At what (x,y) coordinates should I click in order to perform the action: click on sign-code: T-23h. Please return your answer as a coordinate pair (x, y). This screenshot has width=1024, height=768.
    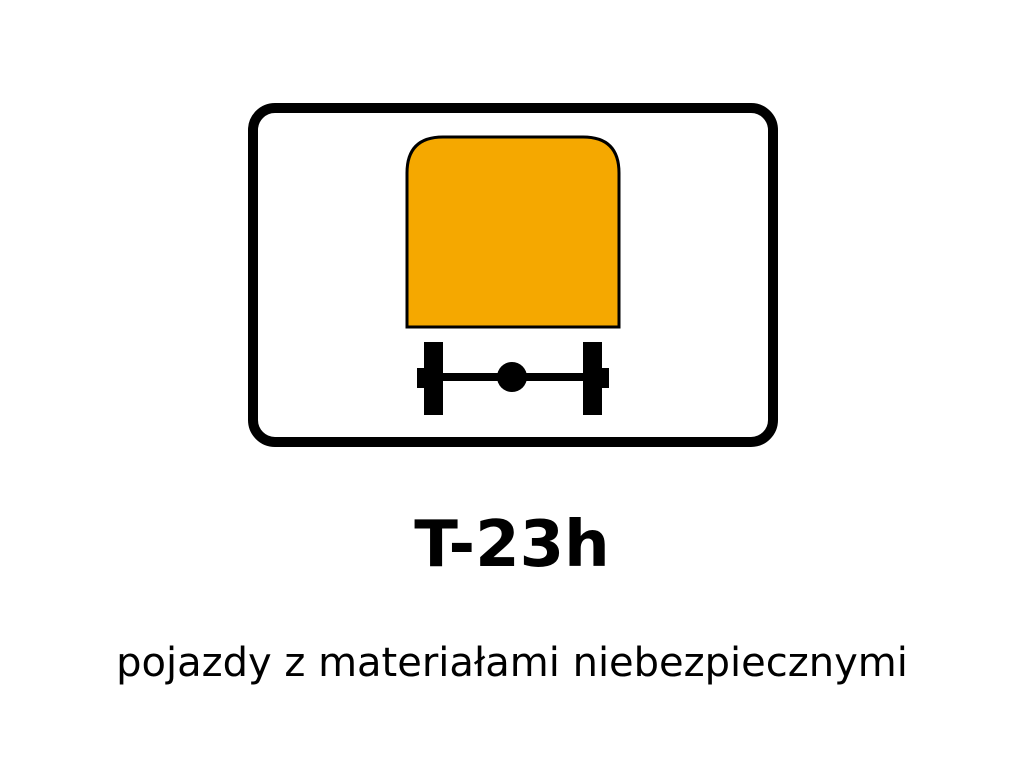
    Looking at the image, I should click on (512, 545).